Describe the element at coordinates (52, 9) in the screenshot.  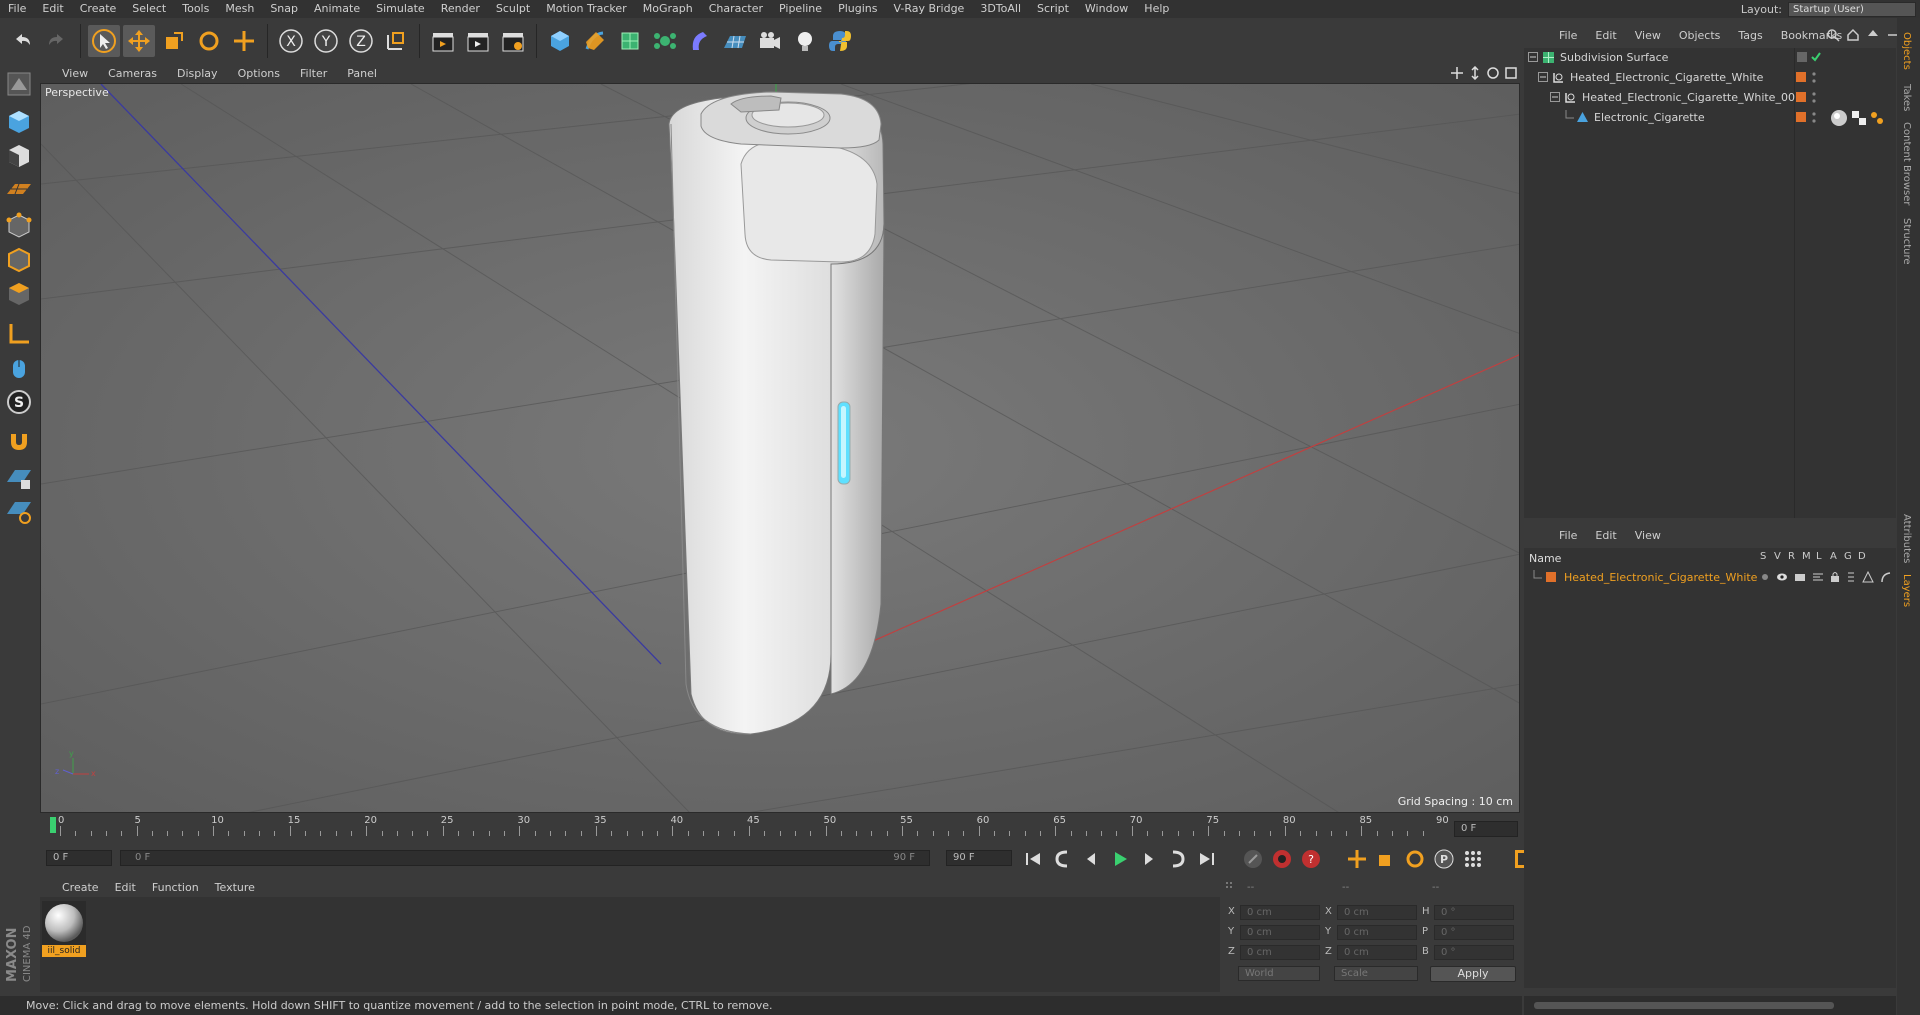
I see `menu-edit: Edit` at that location.